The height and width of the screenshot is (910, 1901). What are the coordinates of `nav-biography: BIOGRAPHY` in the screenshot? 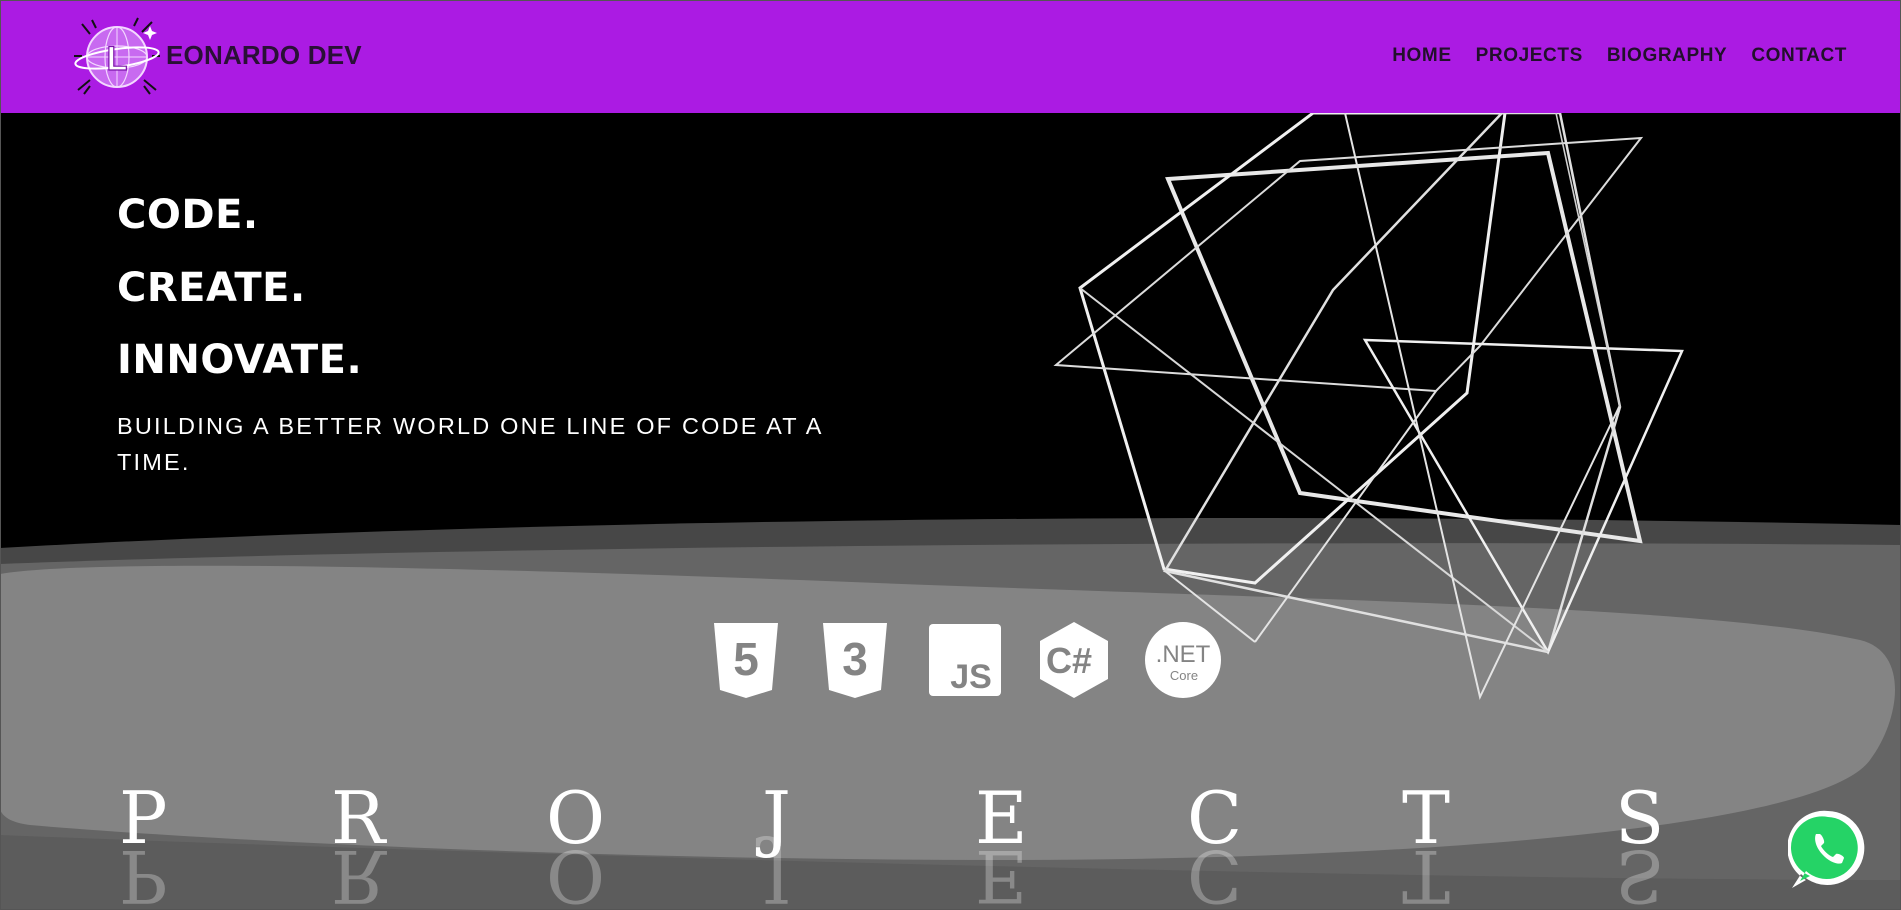 It's located at (1667, 56).